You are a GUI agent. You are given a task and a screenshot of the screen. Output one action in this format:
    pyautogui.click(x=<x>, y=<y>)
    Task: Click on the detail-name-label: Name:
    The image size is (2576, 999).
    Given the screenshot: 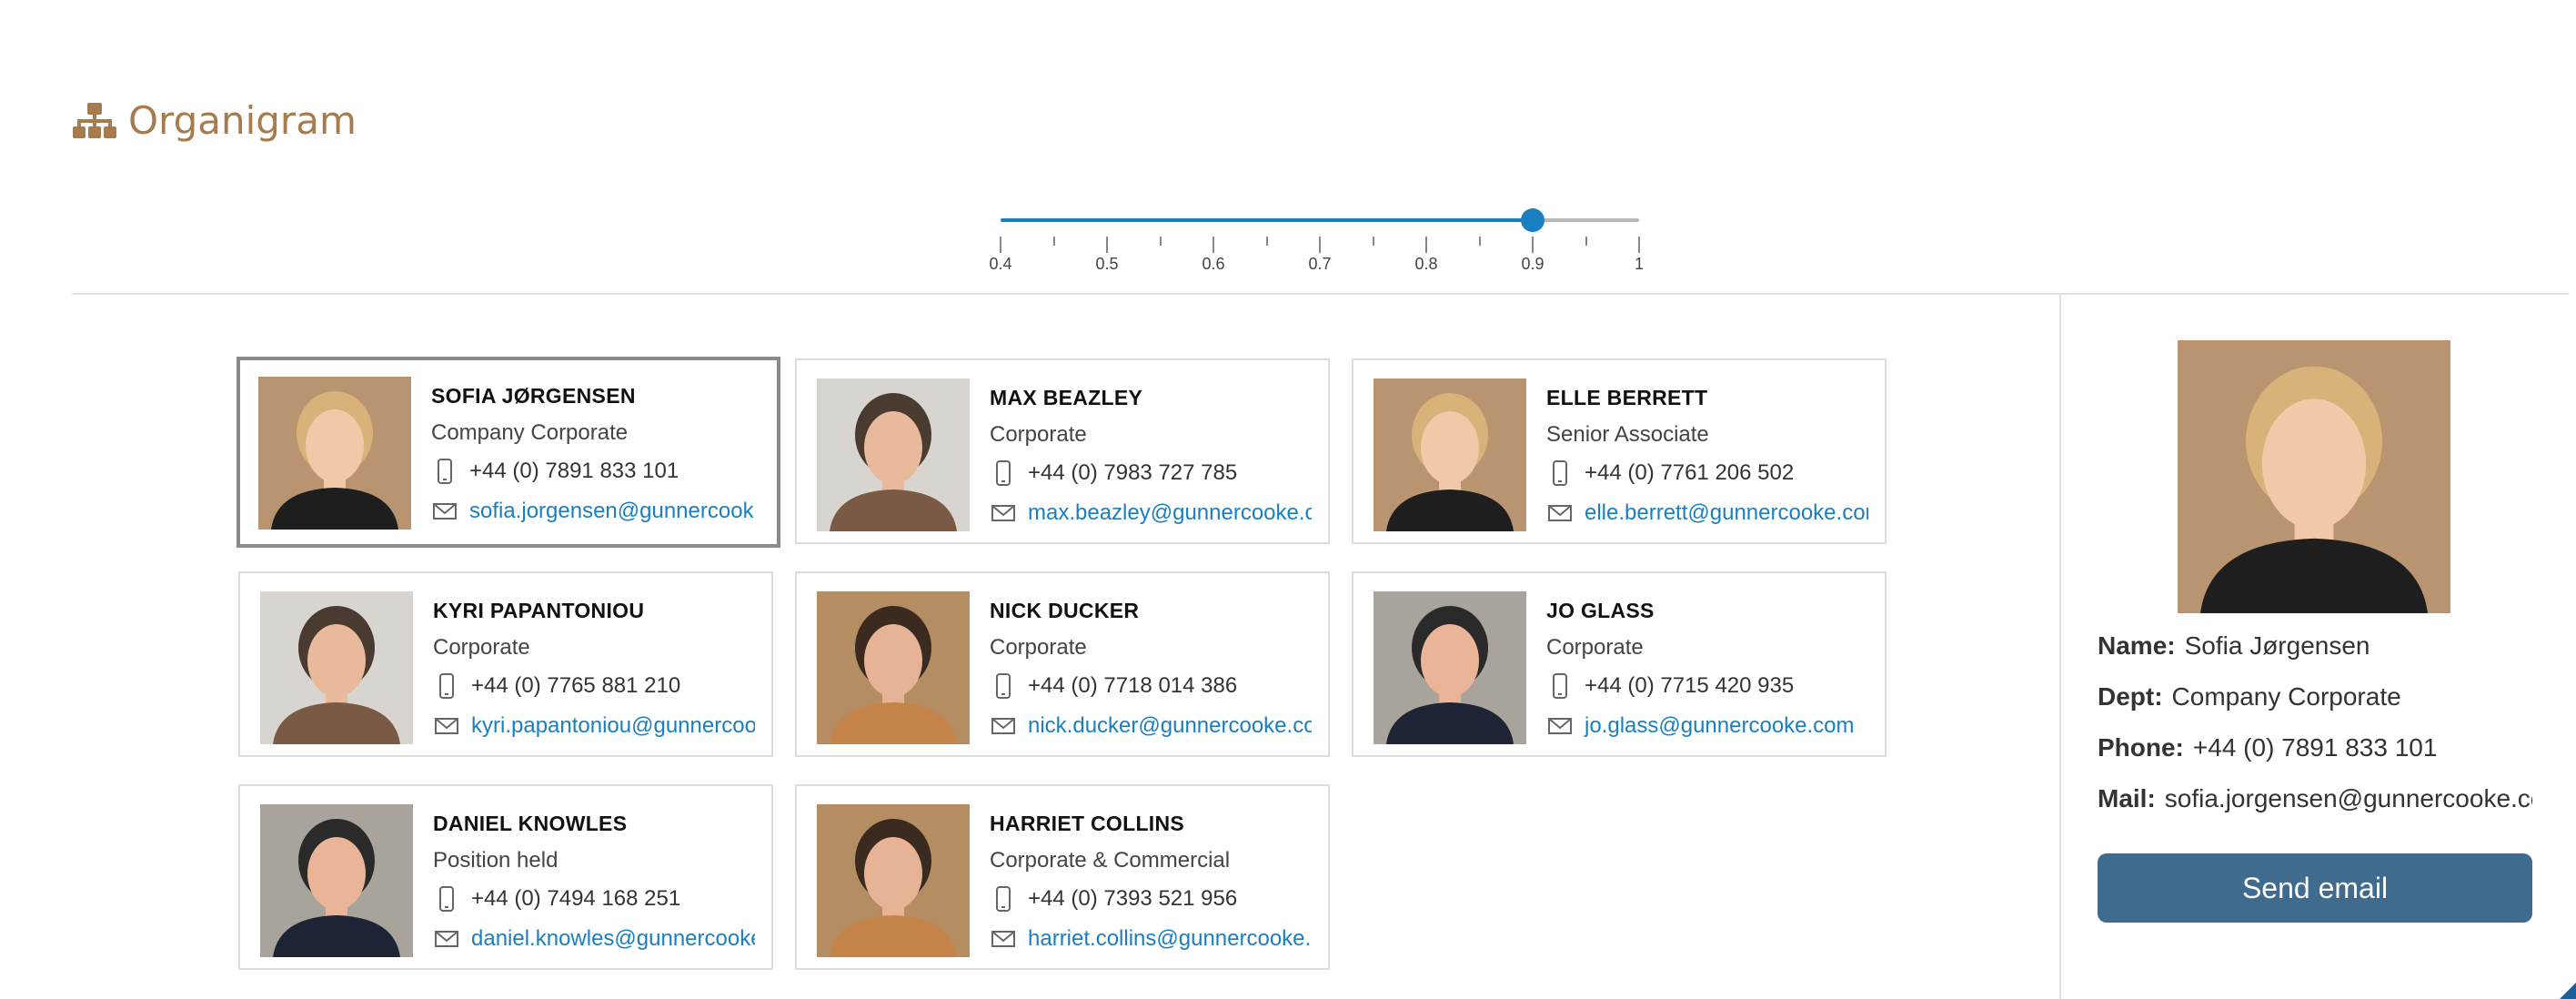 What is the action you would take?
    pyautogui.click(x=2137, y=646)
    